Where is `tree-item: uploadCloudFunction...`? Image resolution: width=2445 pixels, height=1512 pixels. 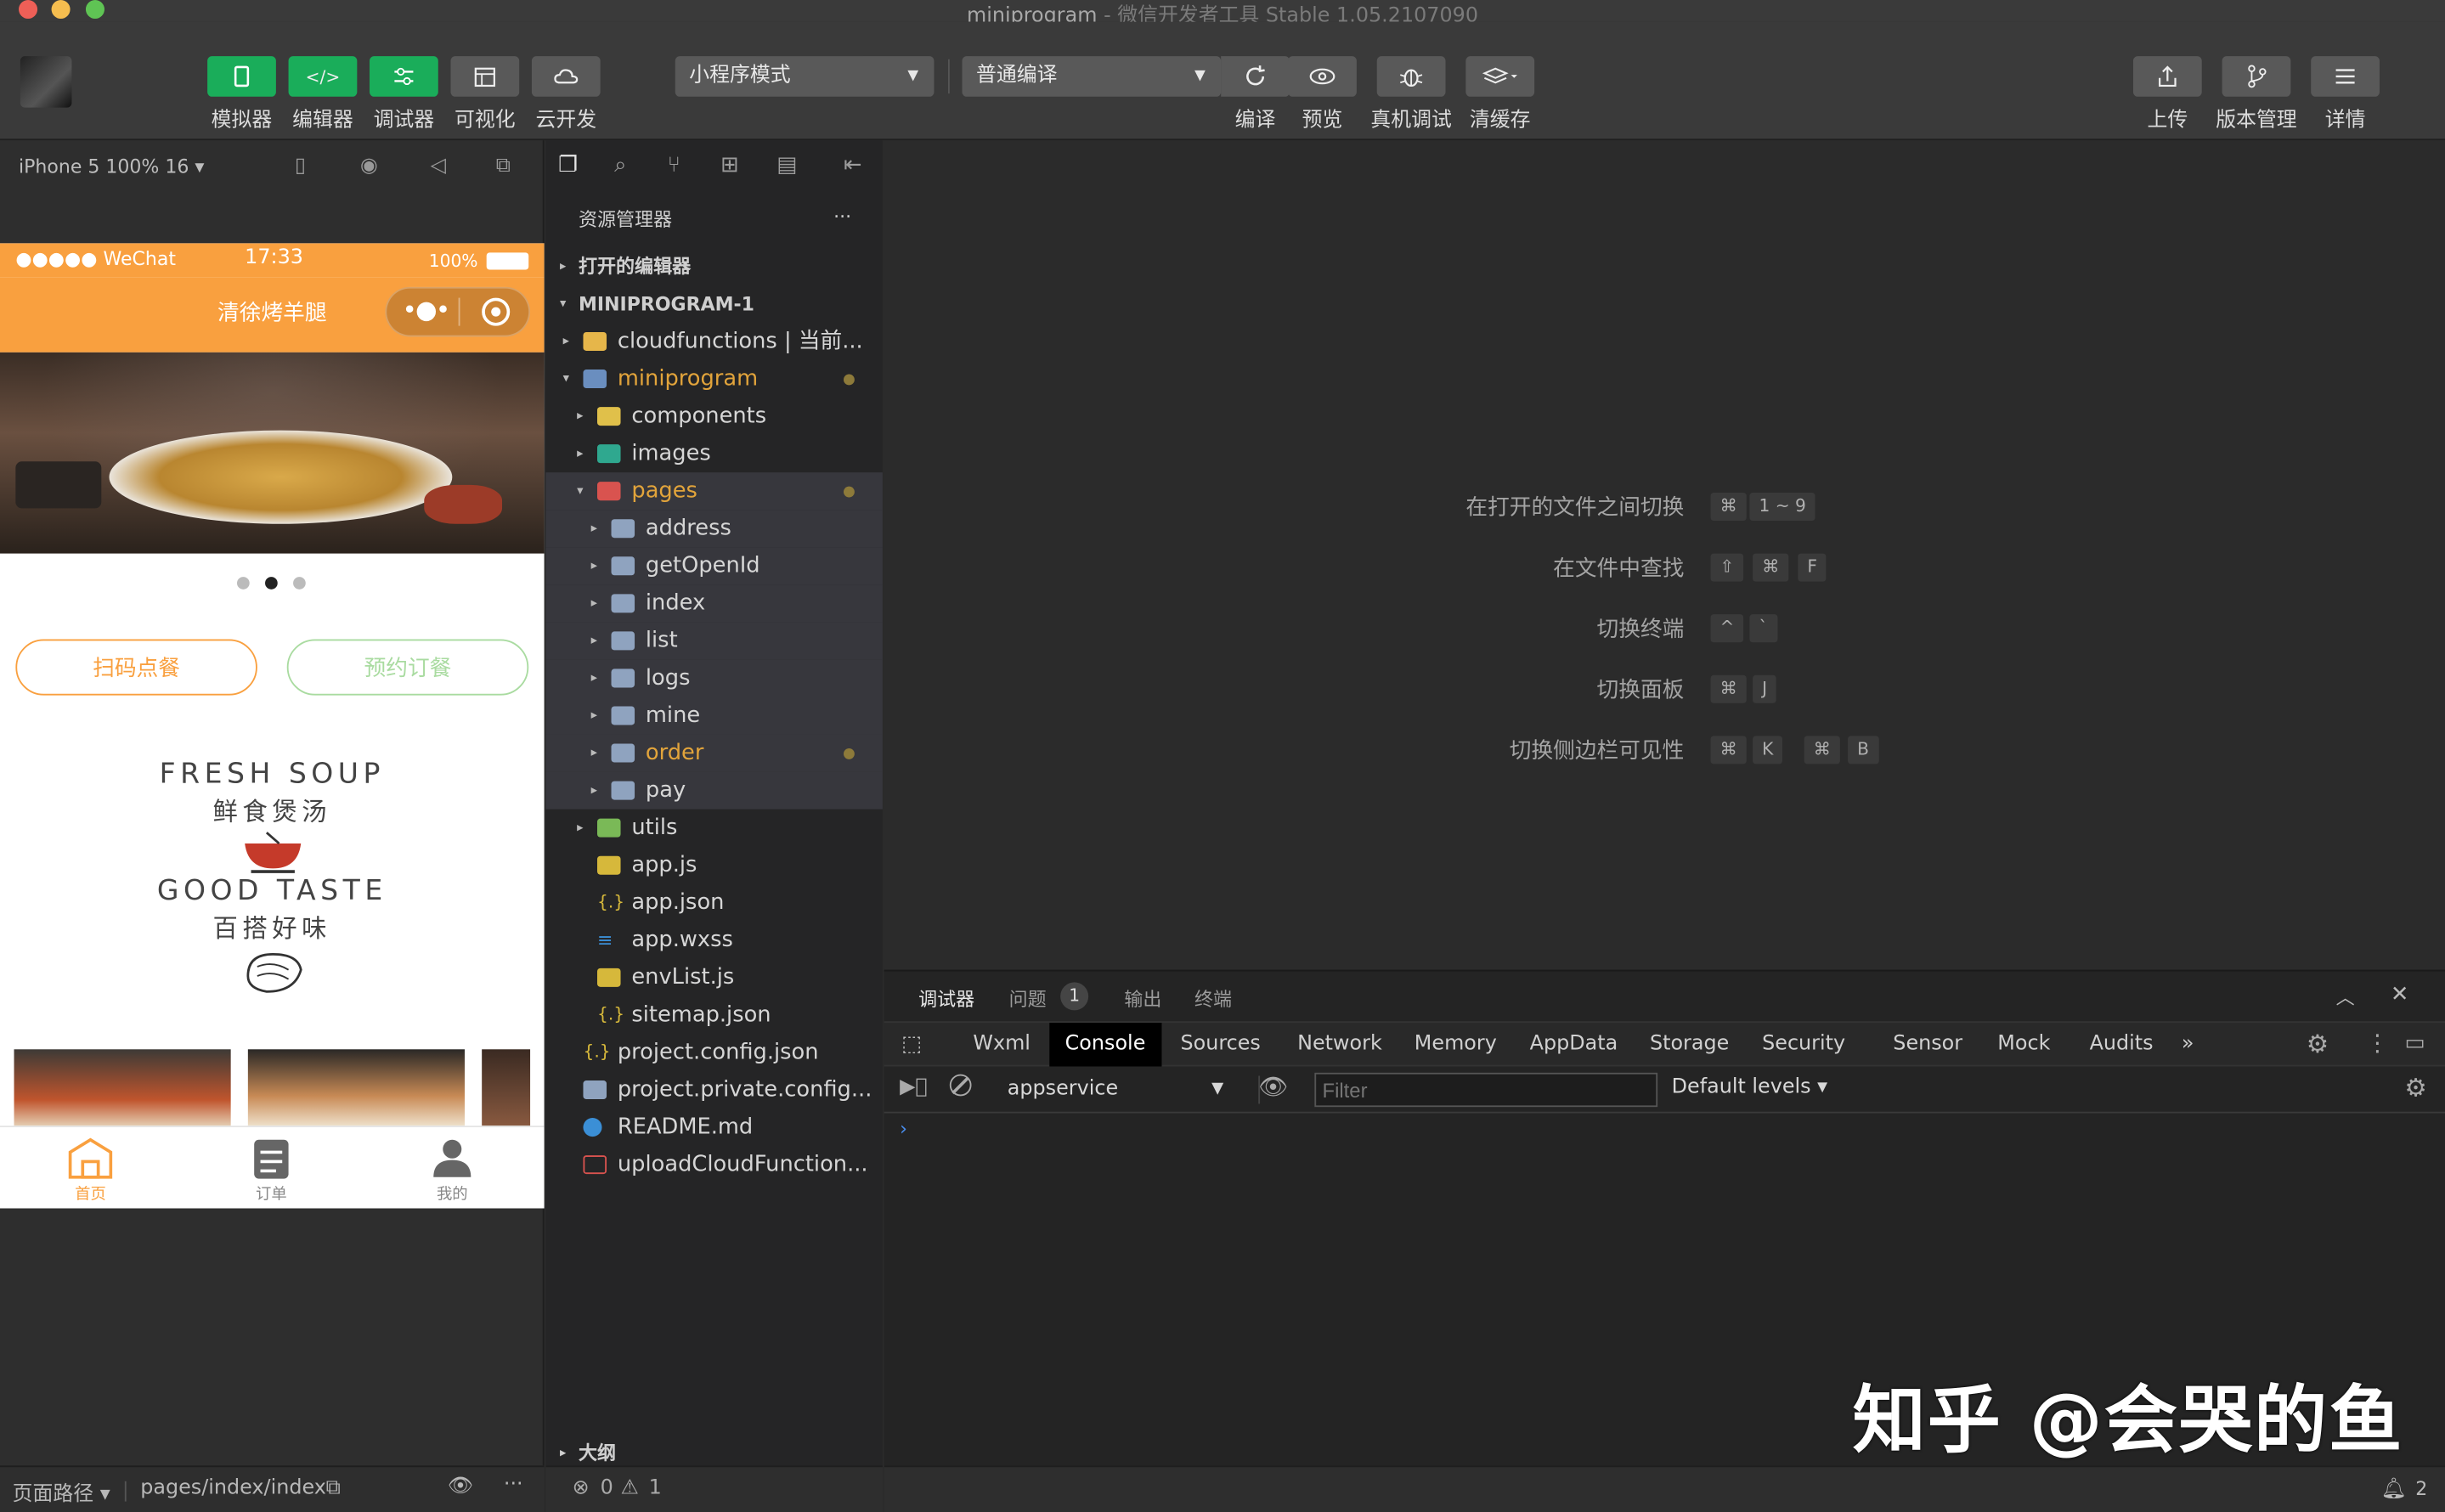 tree-item: uploadCloudFunction... is located at coordinates (714, 1164).